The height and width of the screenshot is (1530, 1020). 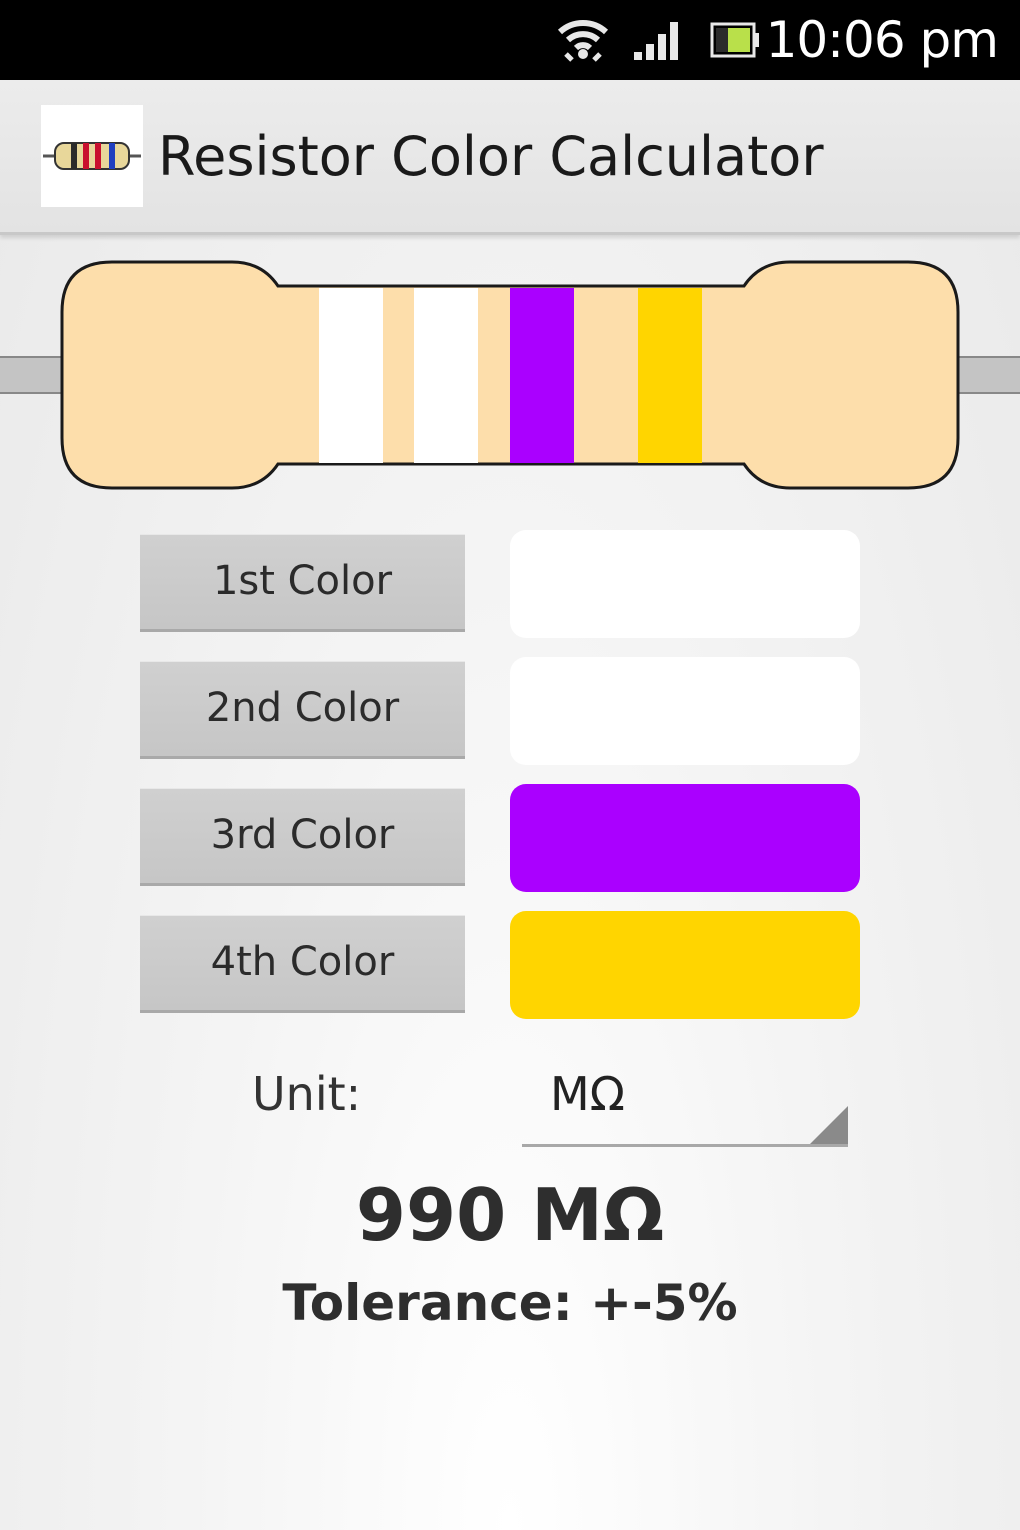 I want to click on color-row-1: 1st Color, so click(x=510, y=585).